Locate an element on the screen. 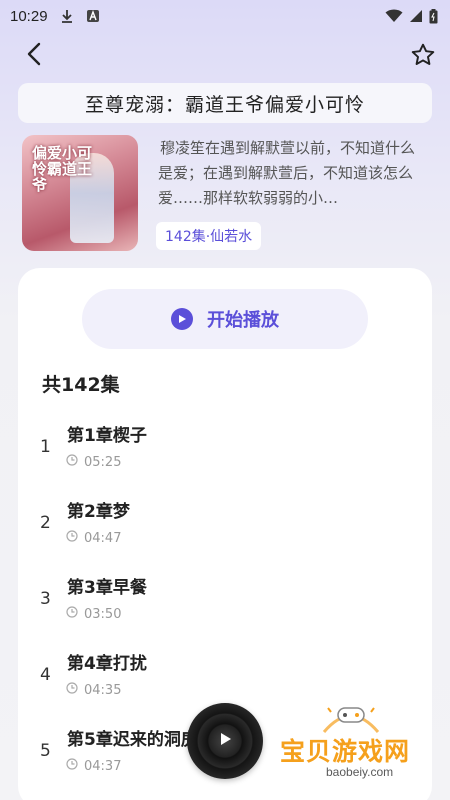  episode-title: 第3章早餐 is located at coordinates (107, 588).